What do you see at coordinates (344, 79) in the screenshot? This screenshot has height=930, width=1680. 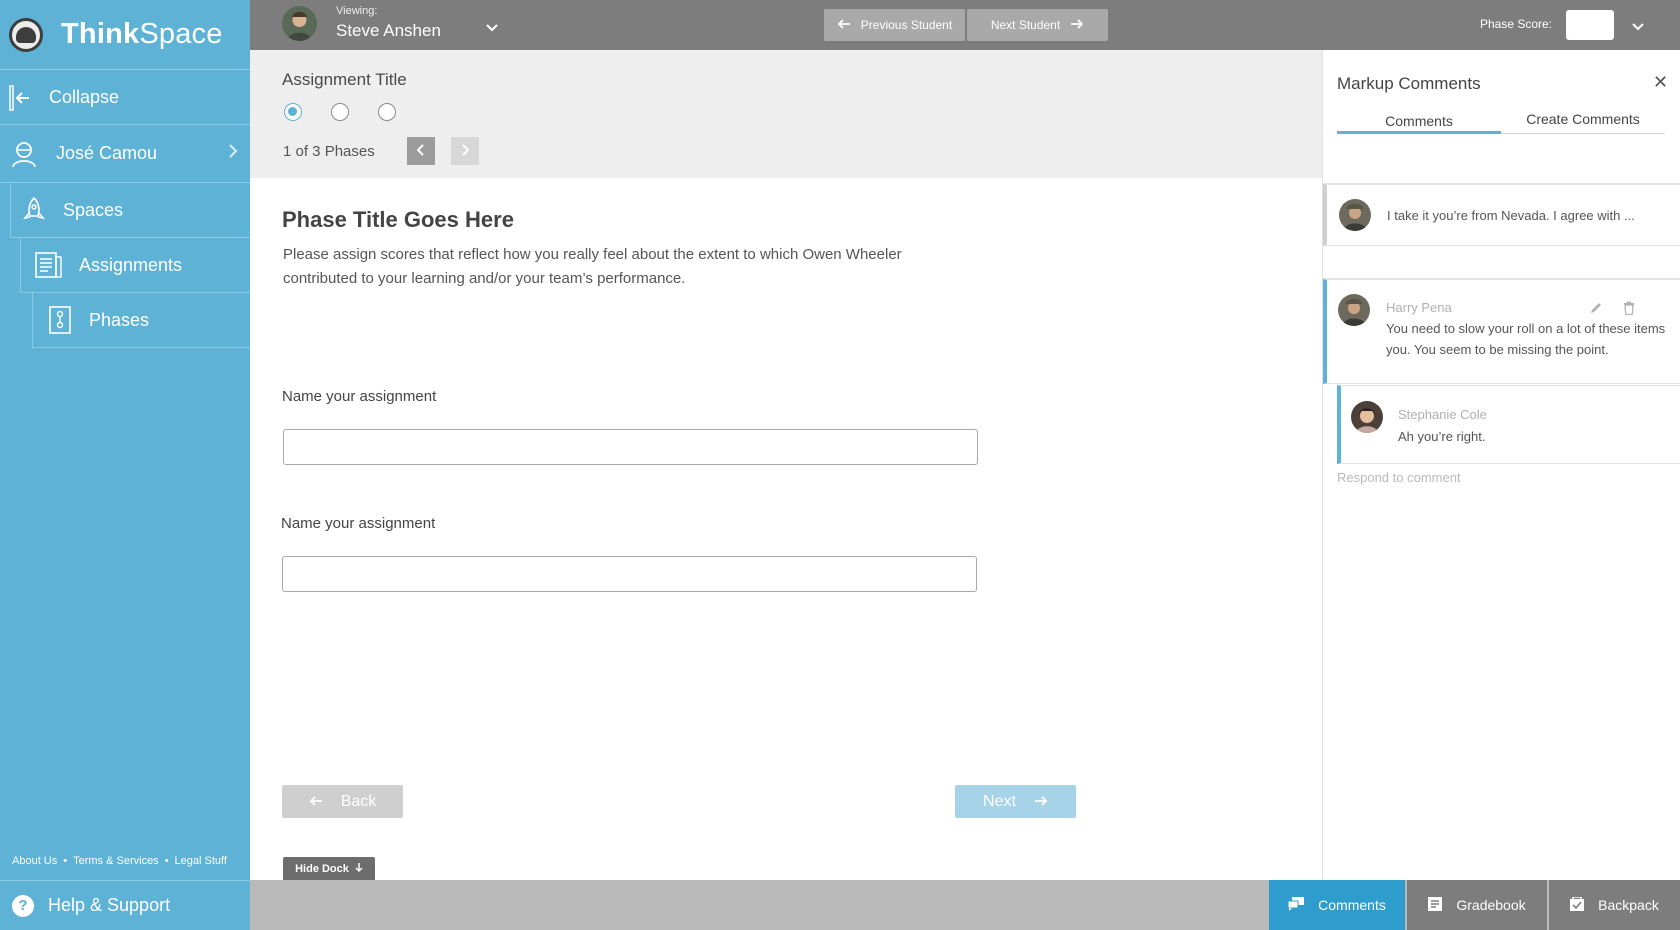 I see `assignment-title: Assignment Title` at bounding box center [344, 79].